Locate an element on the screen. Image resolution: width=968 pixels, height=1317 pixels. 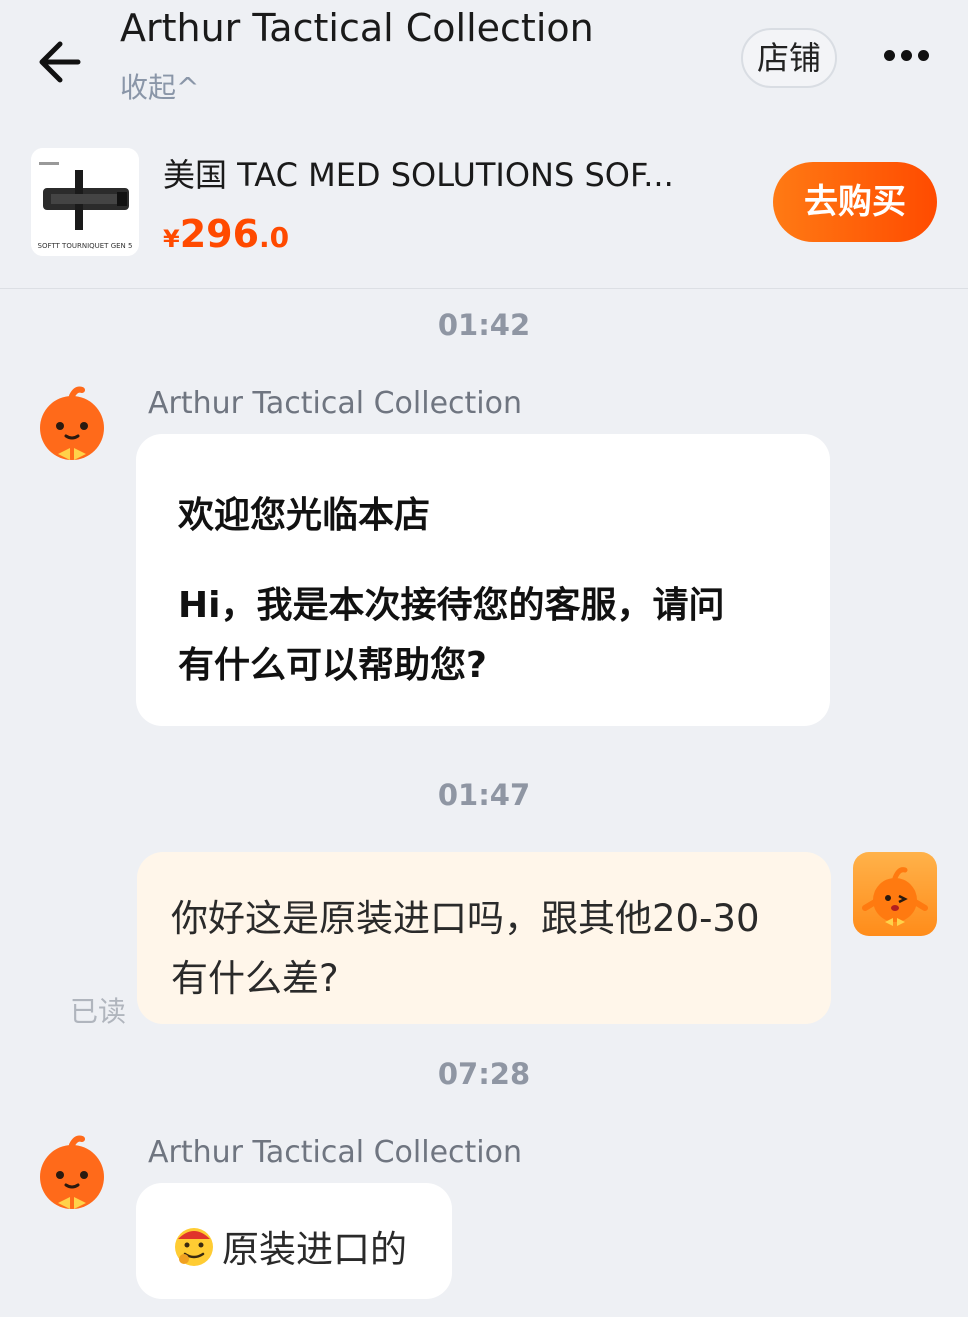
product-price: ¥296.0 is located at coordinates (226, 234).